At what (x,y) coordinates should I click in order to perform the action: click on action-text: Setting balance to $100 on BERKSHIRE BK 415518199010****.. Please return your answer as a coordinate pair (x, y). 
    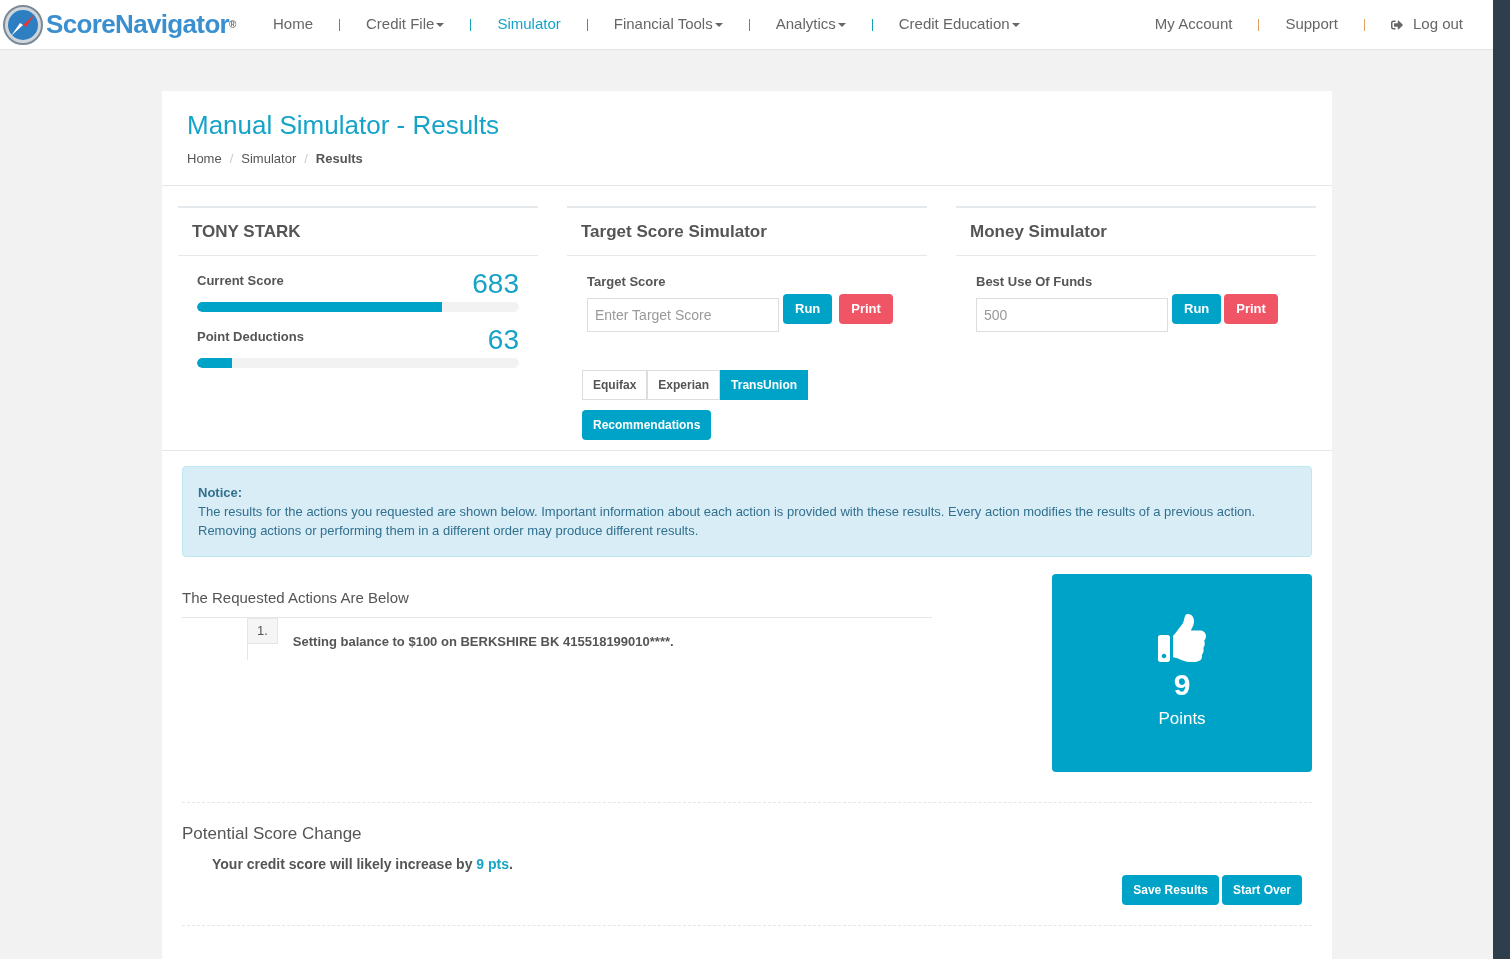
    Looking at the image, I should click on (483, 642).